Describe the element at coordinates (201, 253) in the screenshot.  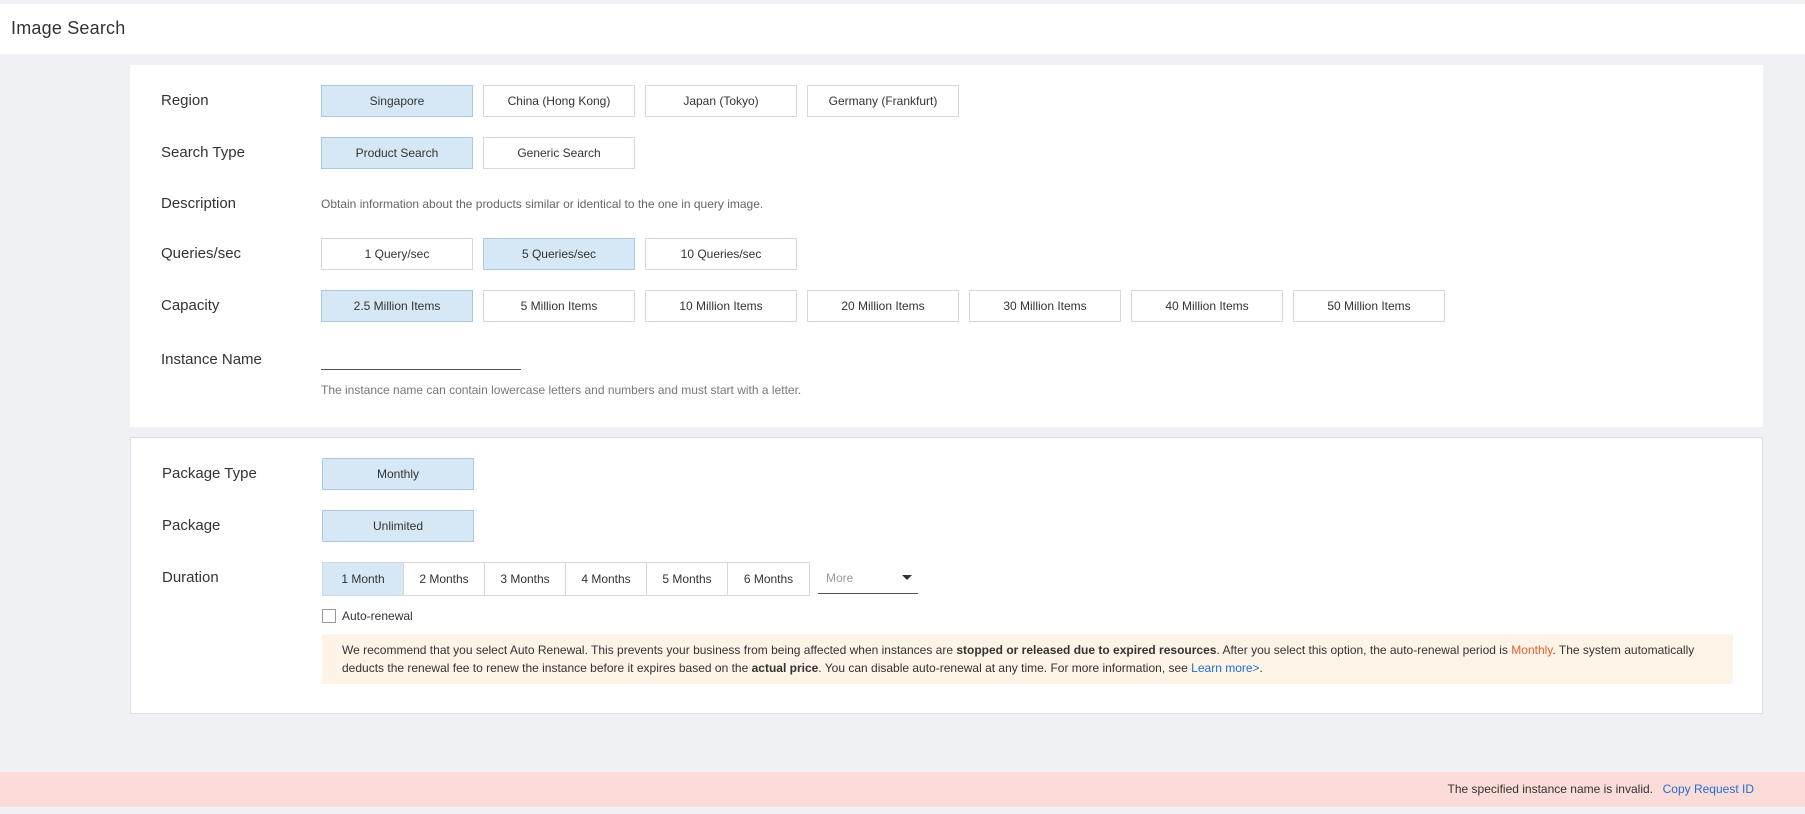
I see `queries-label: Queries/sec` at that location.